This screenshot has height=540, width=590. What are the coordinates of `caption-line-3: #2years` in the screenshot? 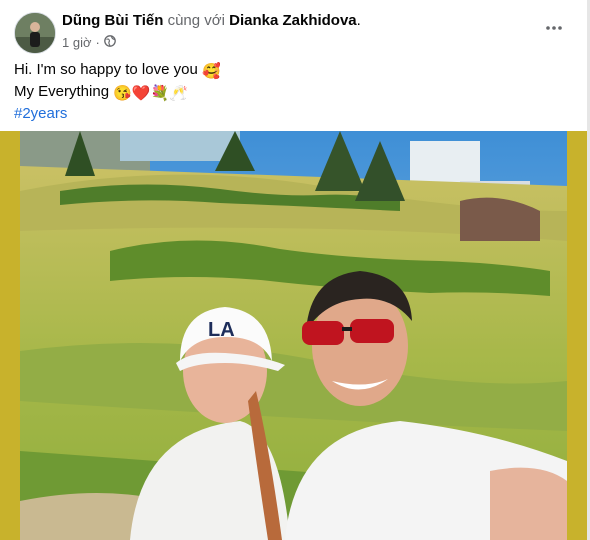 It's located at (117, 114).